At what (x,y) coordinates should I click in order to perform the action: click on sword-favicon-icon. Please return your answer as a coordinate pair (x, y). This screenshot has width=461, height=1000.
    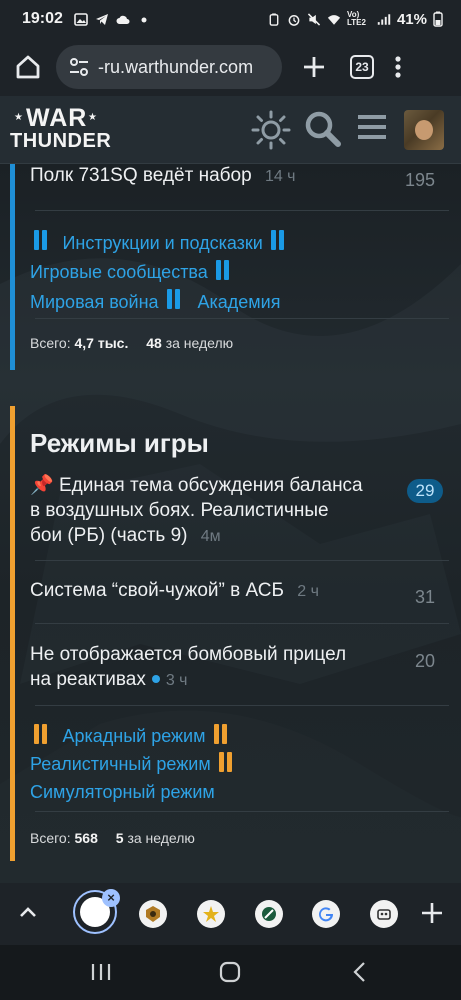
    Looking at the image, I should click on (269, 914).